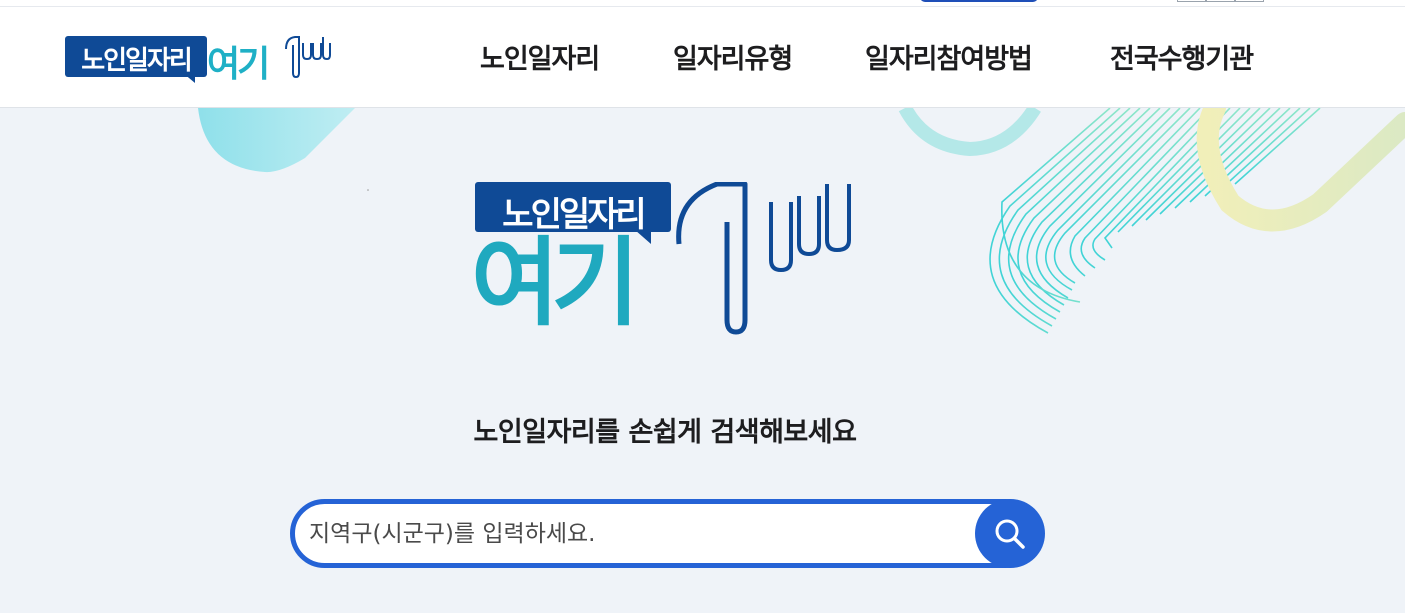  What do you see at coordinates (308, 57) in the screenshot?
I see `logo-100-mark-icon` at bounding box center [308, 57].